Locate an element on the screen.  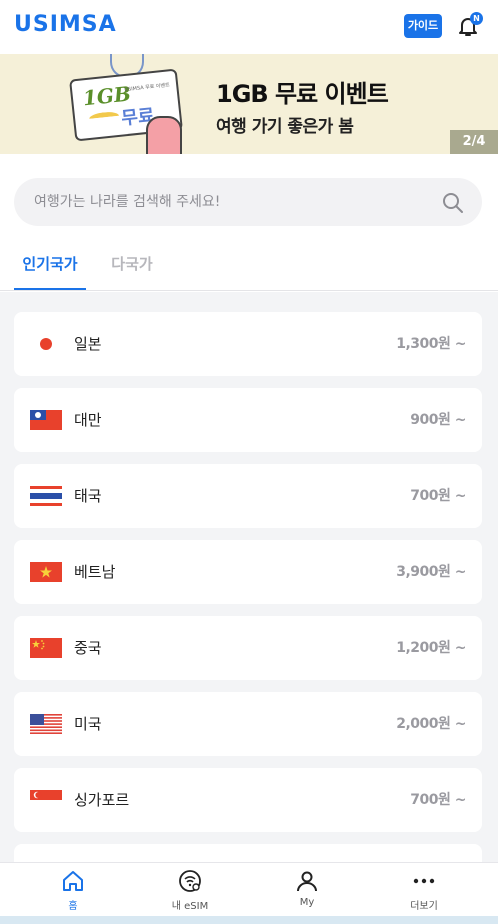
search-section: 여행가는 나라를 검색해 주세요! 인기국가 다국가 is located at coordinates (249, 223).